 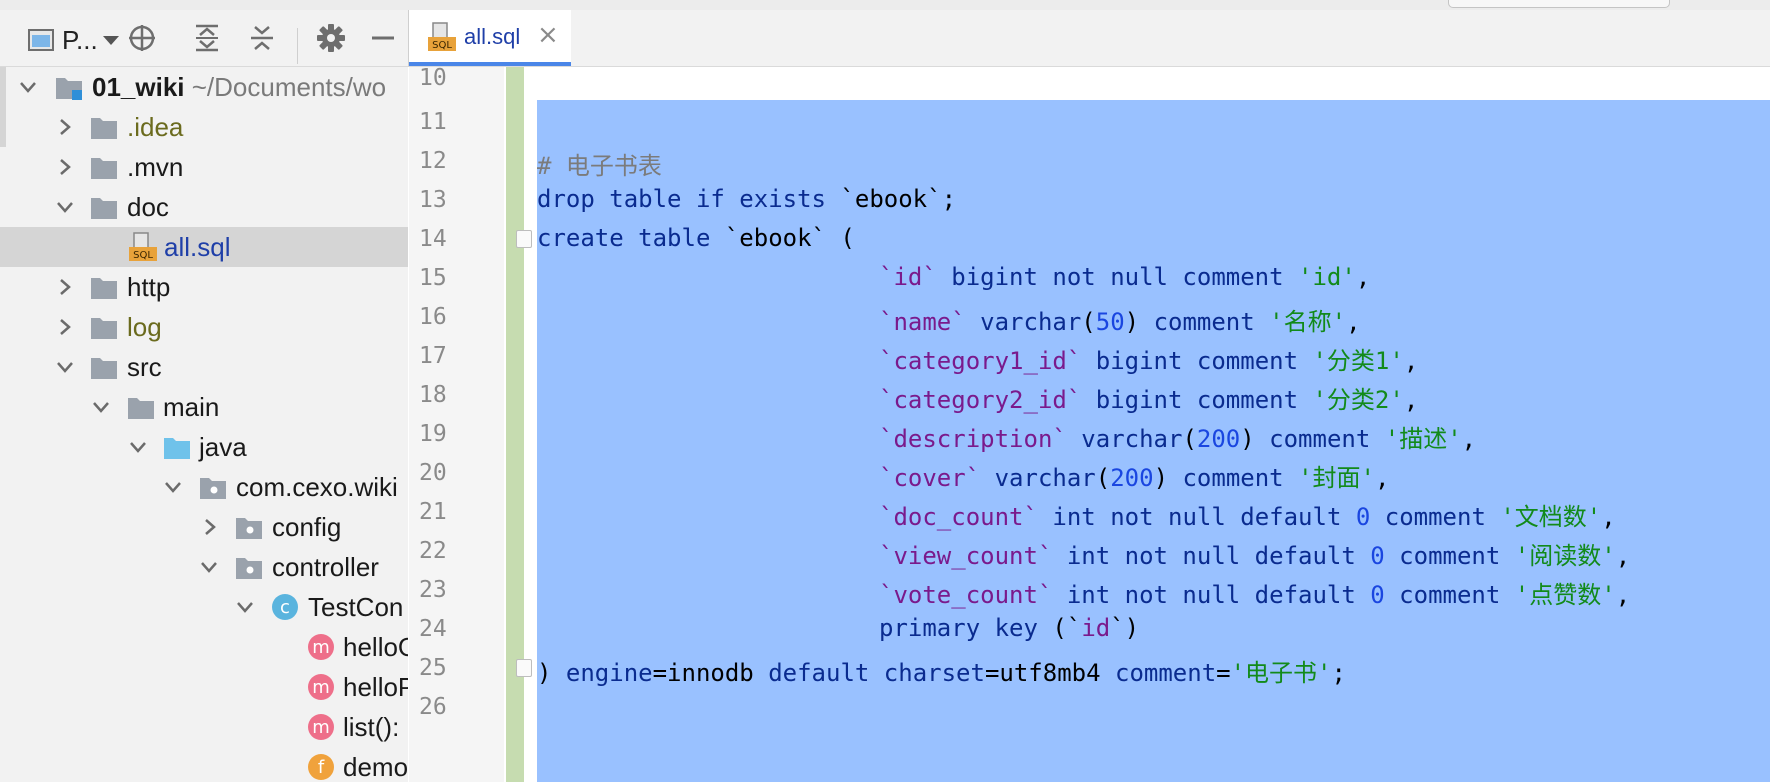 I want to click on tree-item-log: log, so click(x=204, y=327).